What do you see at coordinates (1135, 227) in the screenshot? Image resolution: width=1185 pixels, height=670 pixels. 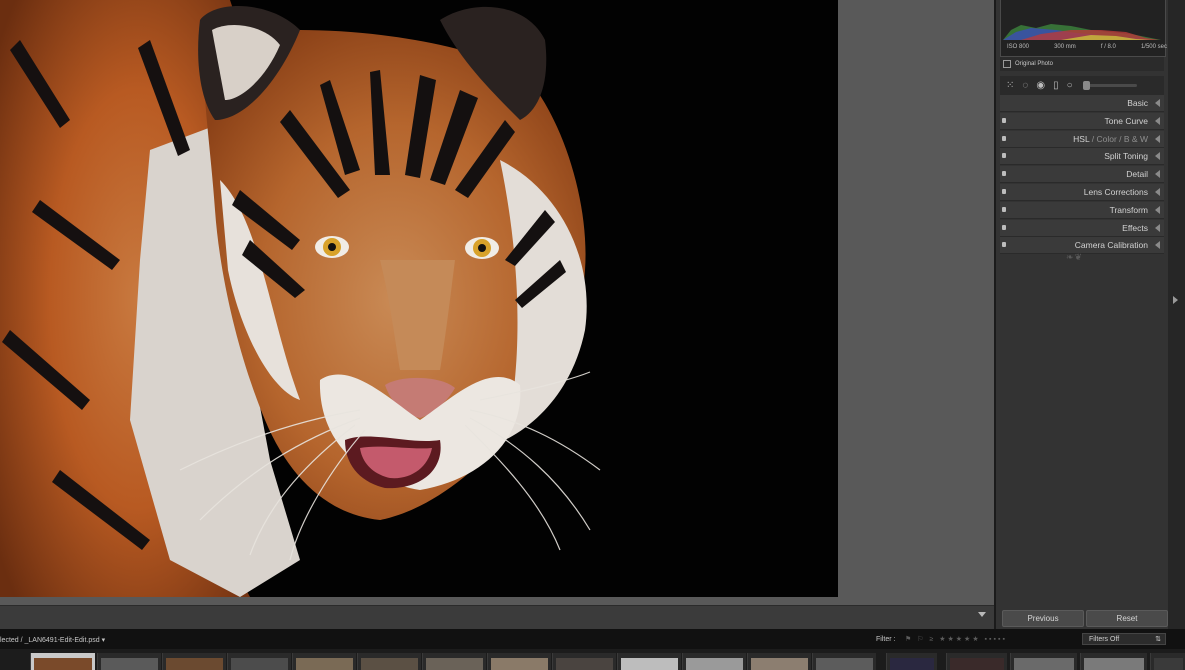 I see `panel-effects-label: Effects` at bounding box center [1135, 227].